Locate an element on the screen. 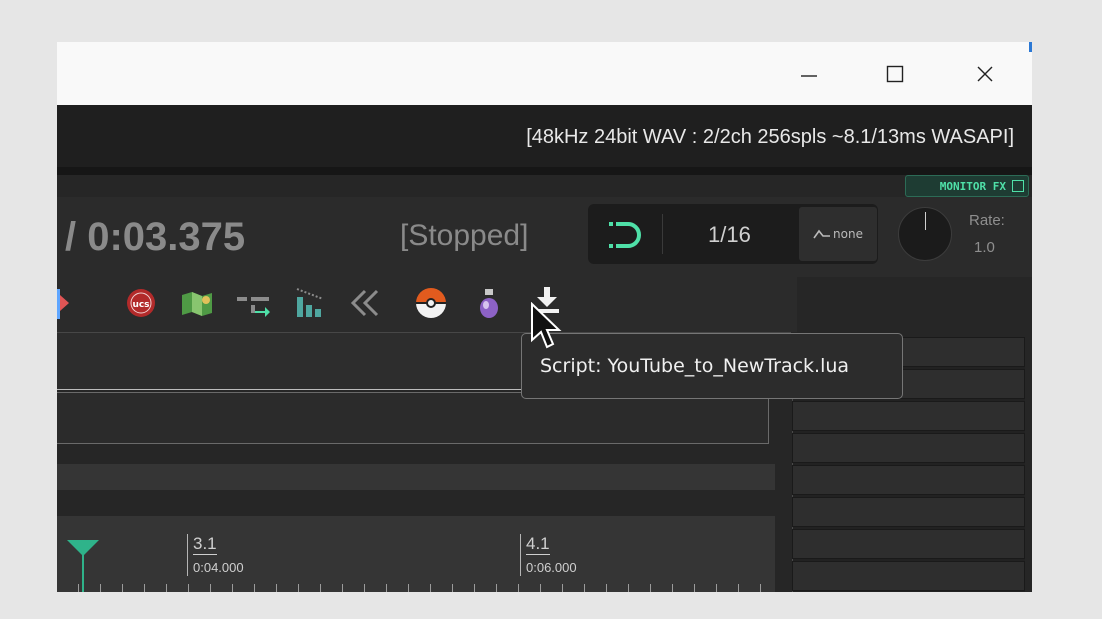  maximize-icon is located at coordinates (895, 73).